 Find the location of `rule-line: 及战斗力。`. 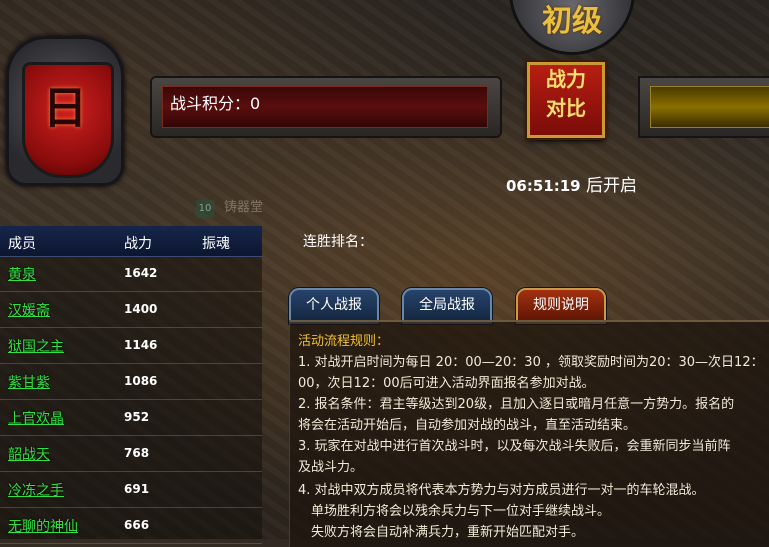

rule-line: 及战斗力。 is located at coordinates (331, 467).